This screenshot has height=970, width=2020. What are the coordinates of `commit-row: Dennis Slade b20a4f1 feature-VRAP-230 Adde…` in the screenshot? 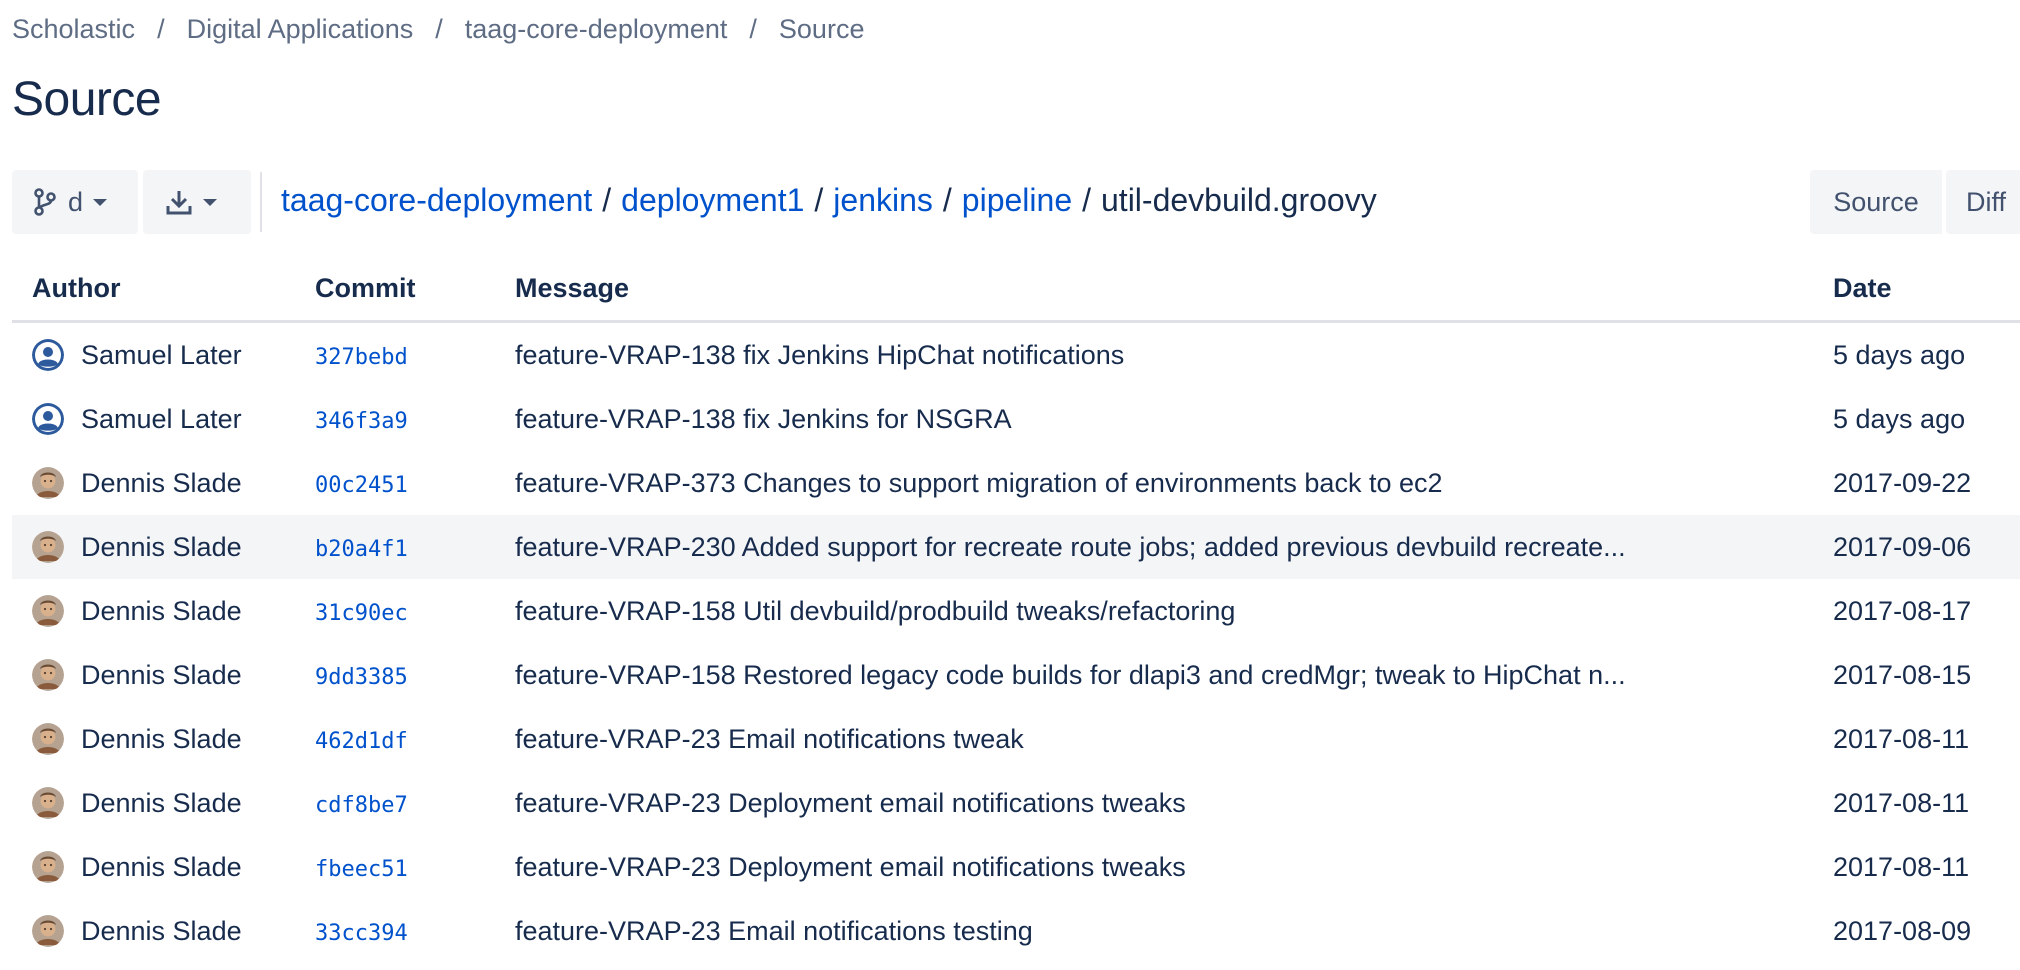 It's located at (1016, 547).